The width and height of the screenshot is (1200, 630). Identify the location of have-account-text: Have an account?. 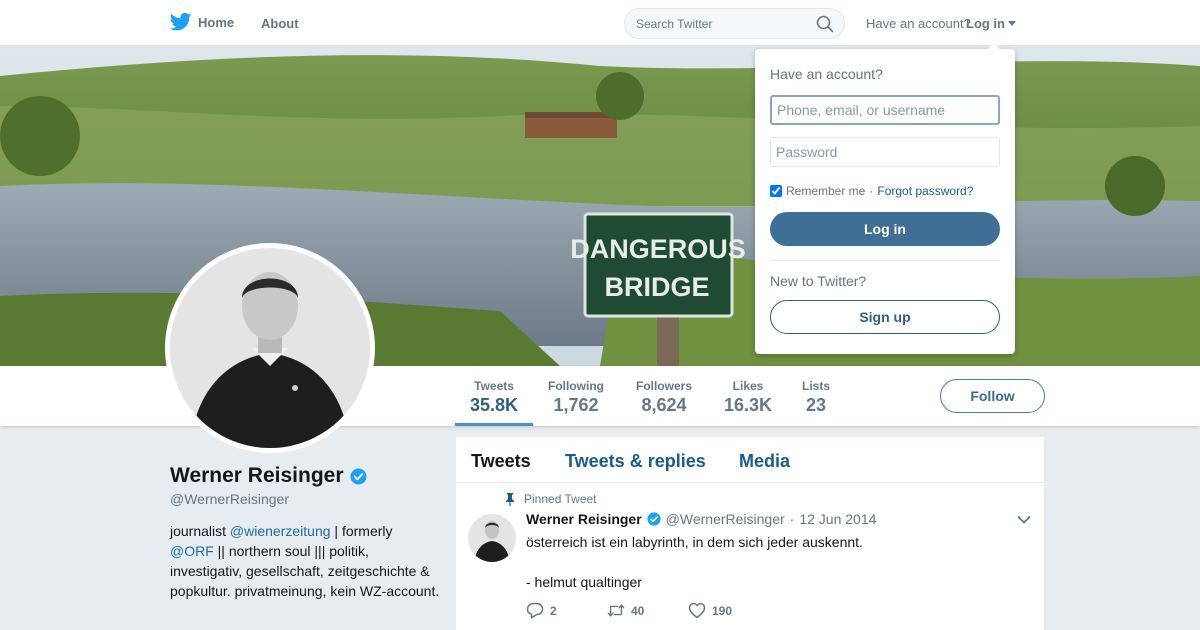
(918, 23).